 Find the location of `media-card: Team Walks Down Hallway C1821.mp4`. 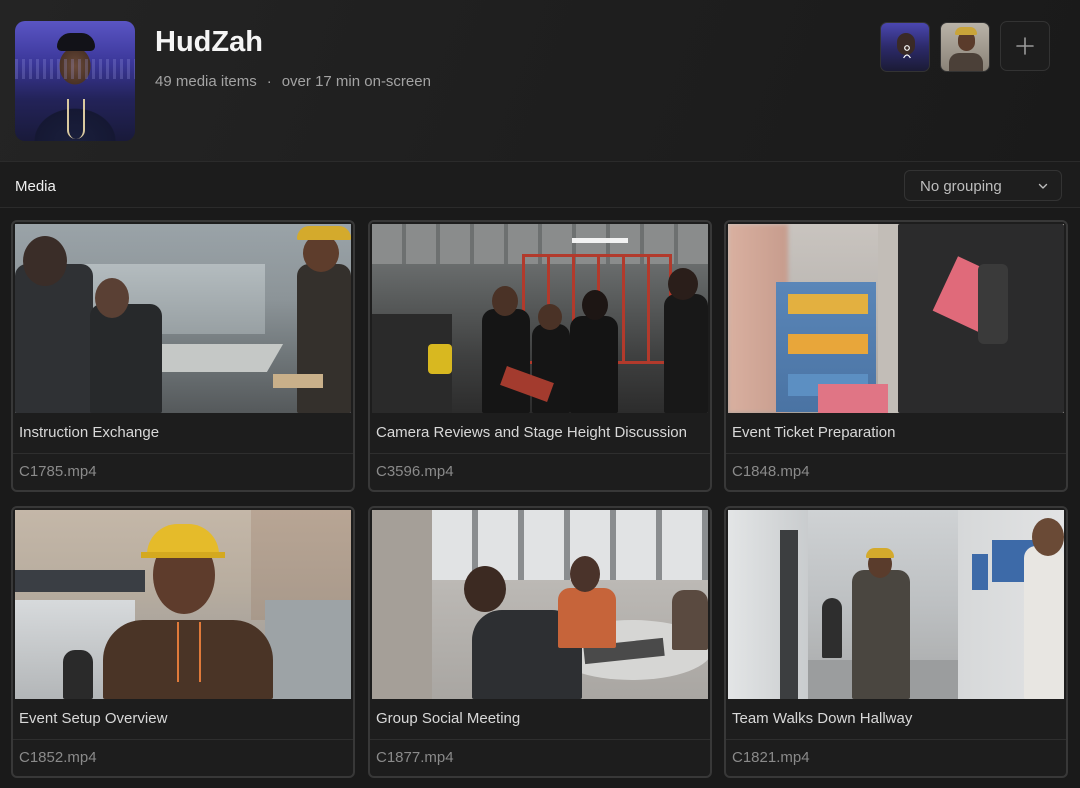

media-card: Team Walks Down Hallway C1821.mp4 is located at coordinates (896, 642).